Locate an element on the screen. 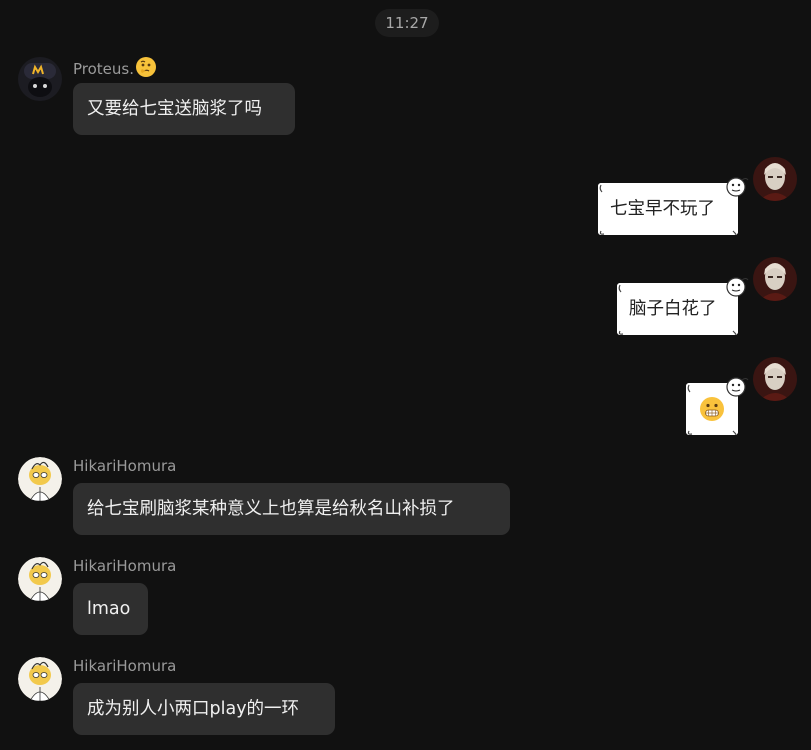 Image resolution: width=811 pixels, height=750 pixels. message-text: 给七宝刷脑浆某种意义上也算是给秋名山补损了 is located at coordinates (271, 509).